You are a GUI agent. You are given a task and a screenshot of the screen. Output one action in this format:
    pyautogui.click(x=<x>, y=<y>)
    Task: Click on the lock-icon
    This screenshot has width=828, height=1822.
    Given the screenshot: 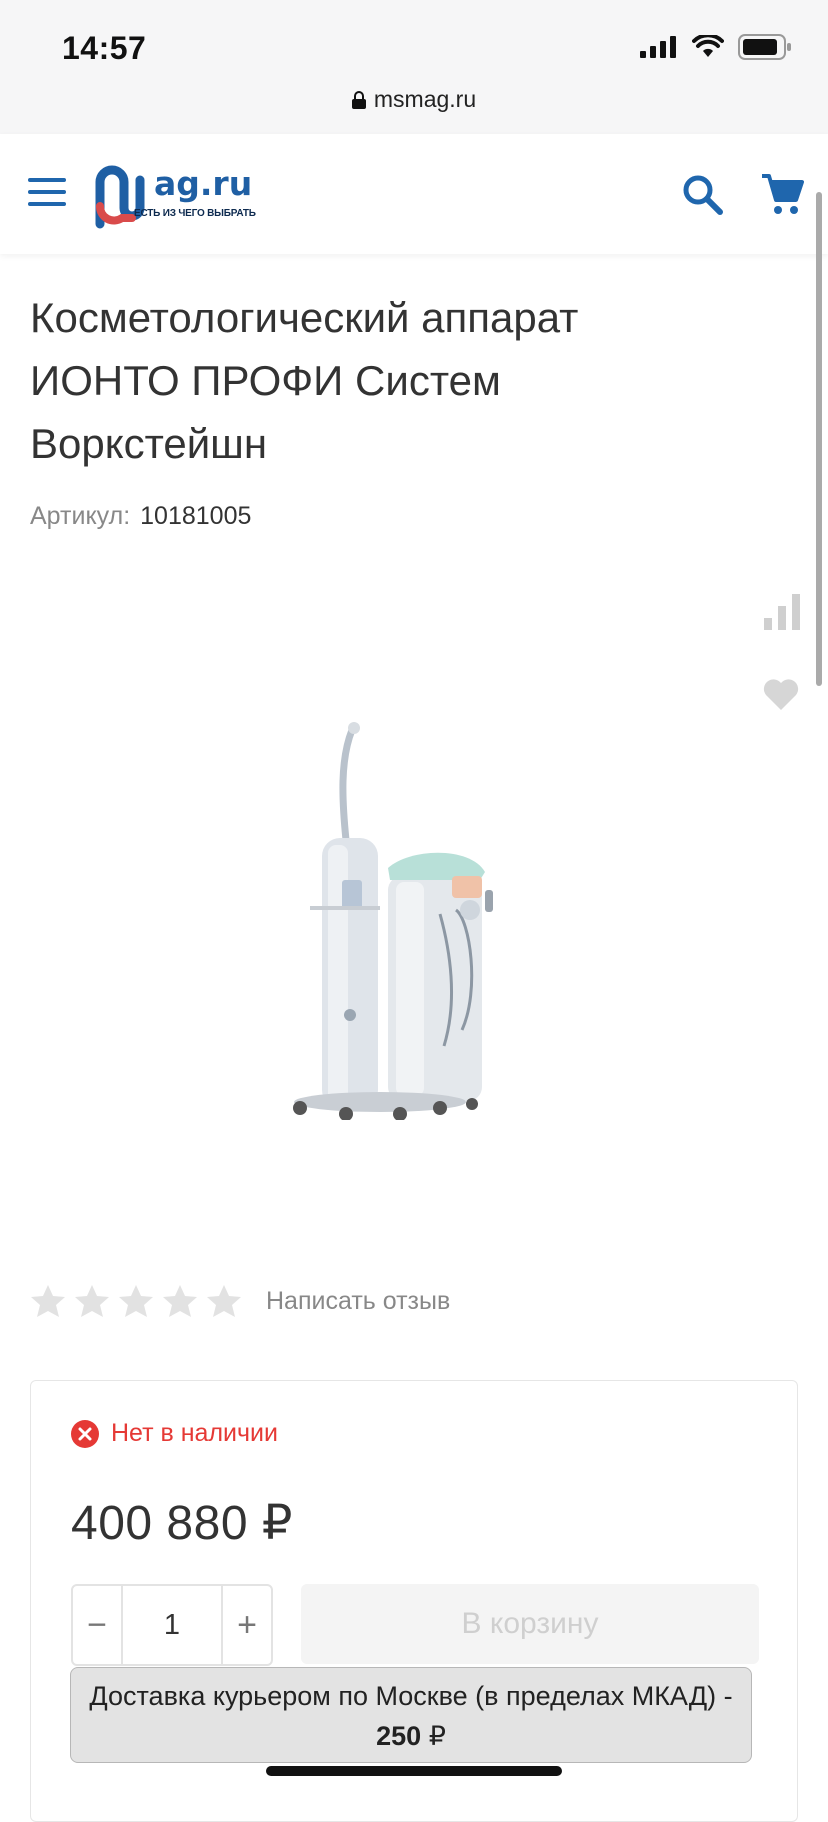 What is the action you would take?
    pyautogui.click(x=358, y=100)
    